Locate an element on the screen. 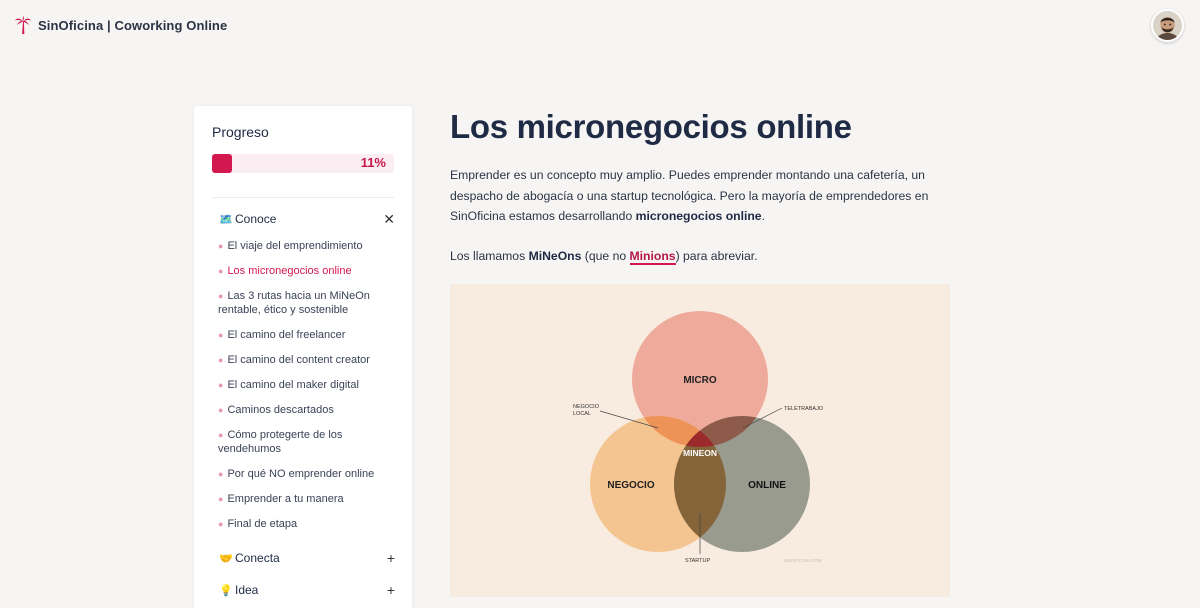  mineons-bold: MiNeOns is located at coordinates (555, 255).